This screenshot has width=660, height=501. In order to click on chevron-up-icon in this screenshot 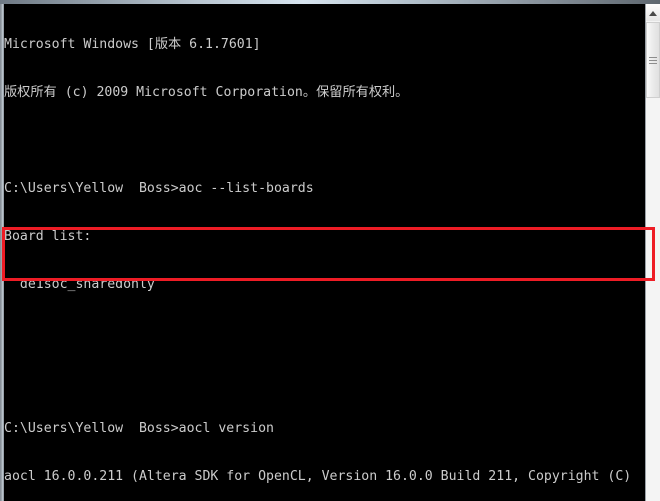, I will do `click(653, 13)`.